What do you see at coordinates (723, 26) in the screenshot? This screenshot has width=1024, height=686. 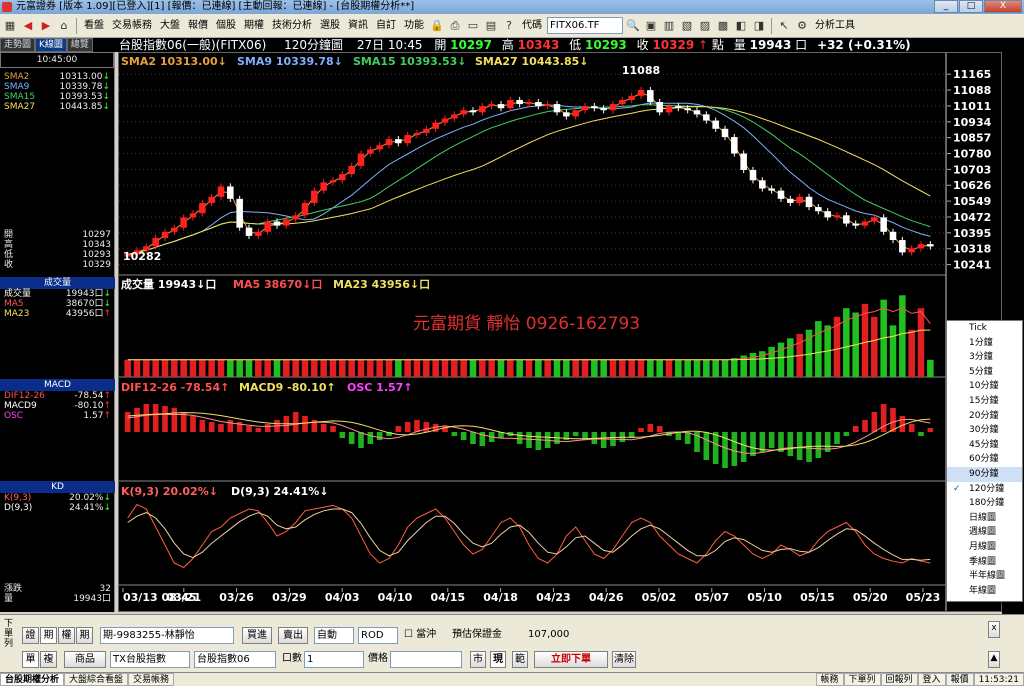 I see `toolbar-icon-5: ▩` at bounding box center [723, 26].